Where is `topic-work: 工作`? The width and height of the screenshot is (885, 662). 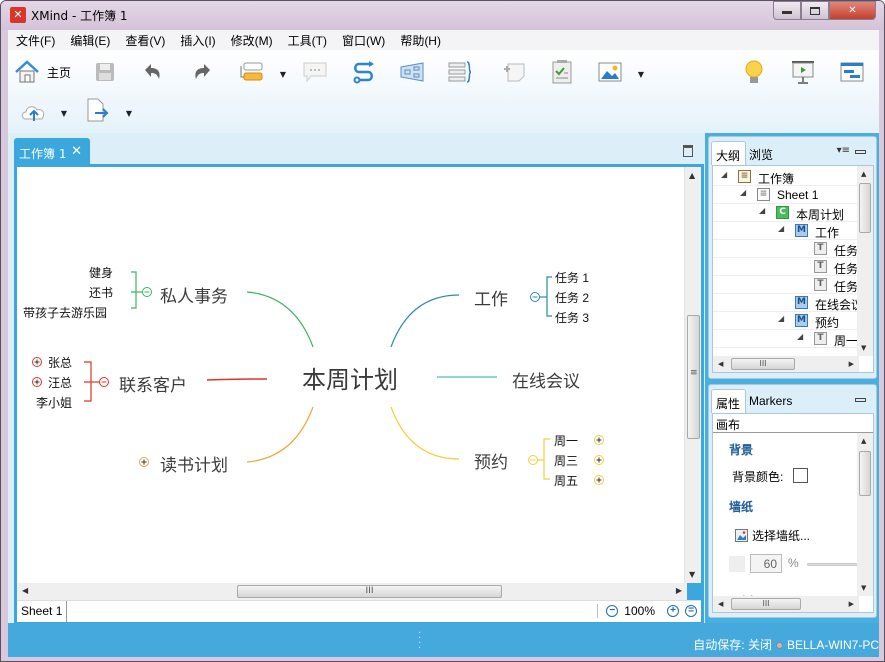
topic-work: 工作 is located at coordinates (491, 297).